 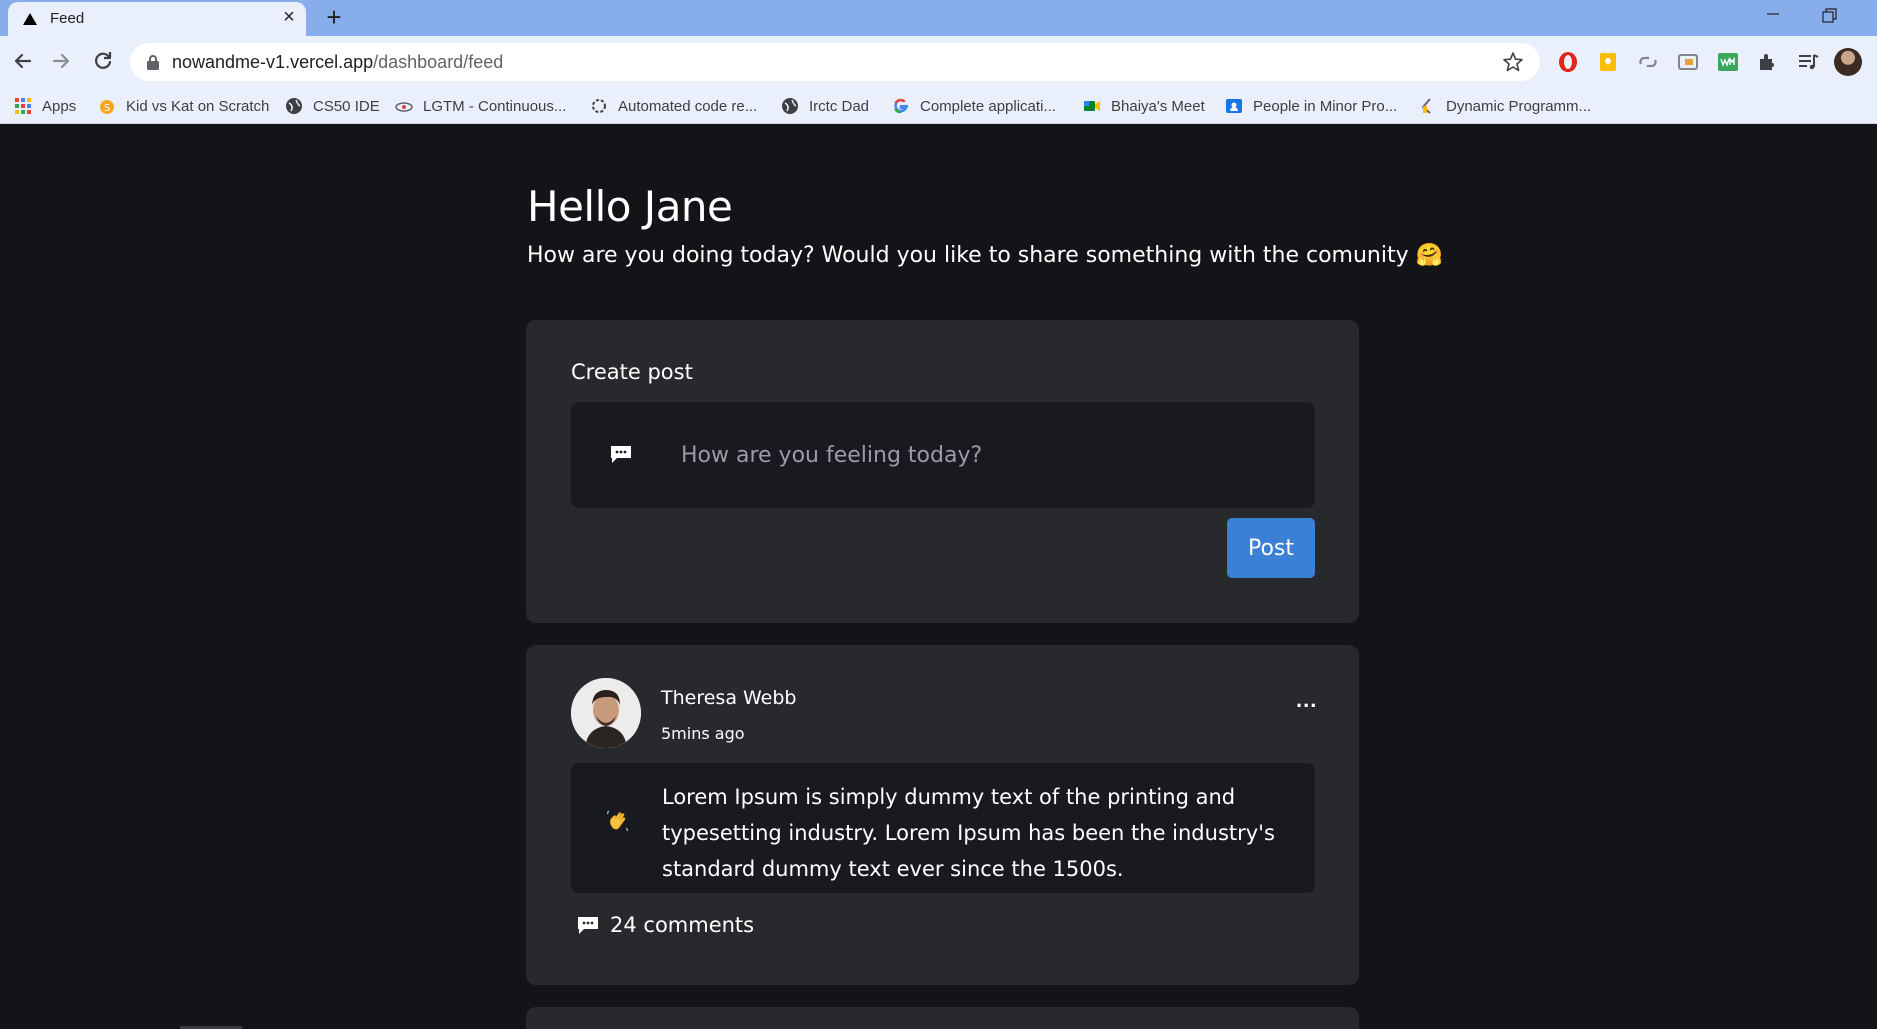 What do you see at coordinates (61, 61) in the screenshot?
I see `forward-arrow-icon` at bounding box center [61, 61].